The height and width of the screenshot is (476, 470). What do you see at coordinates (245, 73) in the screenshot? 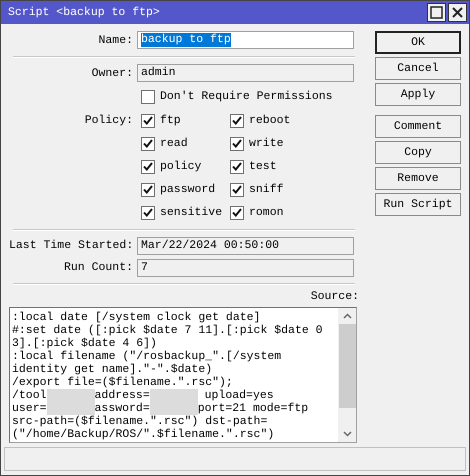
I see `owner-field: admin` at bounding box center [245, 73].